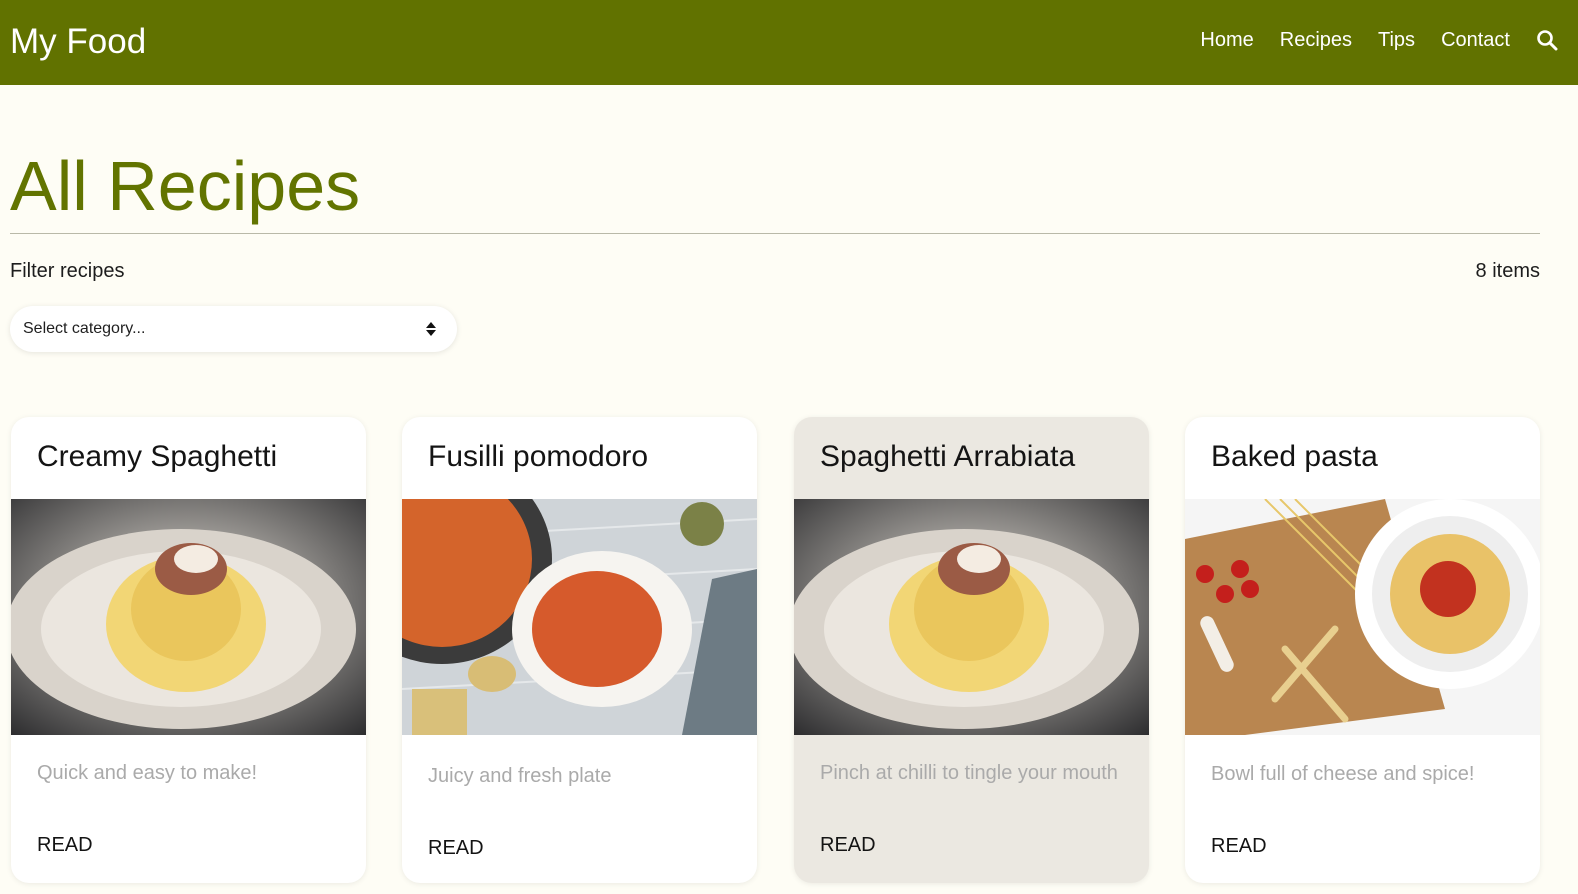 The height and width of the screenshot is (894, 1578). I want to click on recipe-description: Bowl full of cheese and spice!, so click(1343, 774).